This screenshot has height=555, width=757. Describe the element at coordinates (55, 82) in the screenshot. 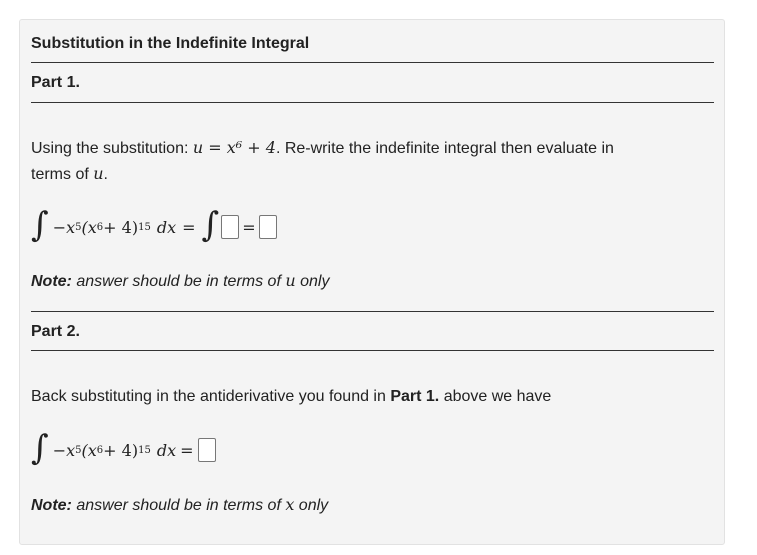

I see `part1-heading: Part 1.` at that location.